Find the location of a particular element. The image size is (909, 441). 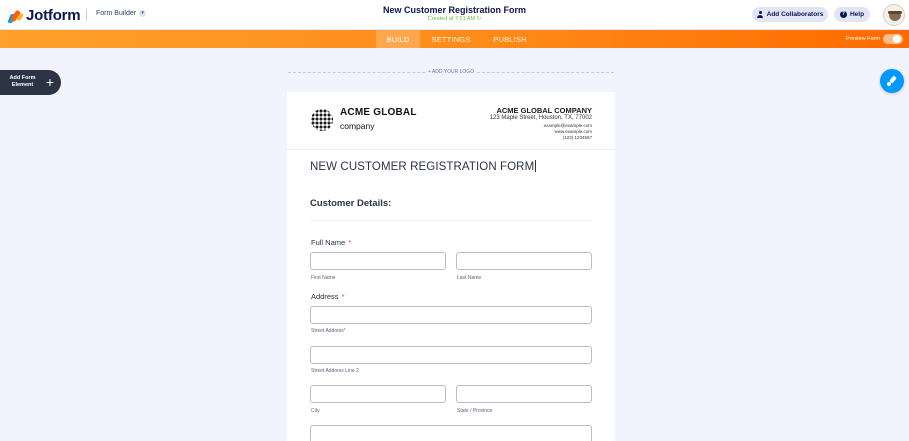

builder-nav: BUILD SETTINGS PUBLISH Preview Form is located at coordinates (454, 39).